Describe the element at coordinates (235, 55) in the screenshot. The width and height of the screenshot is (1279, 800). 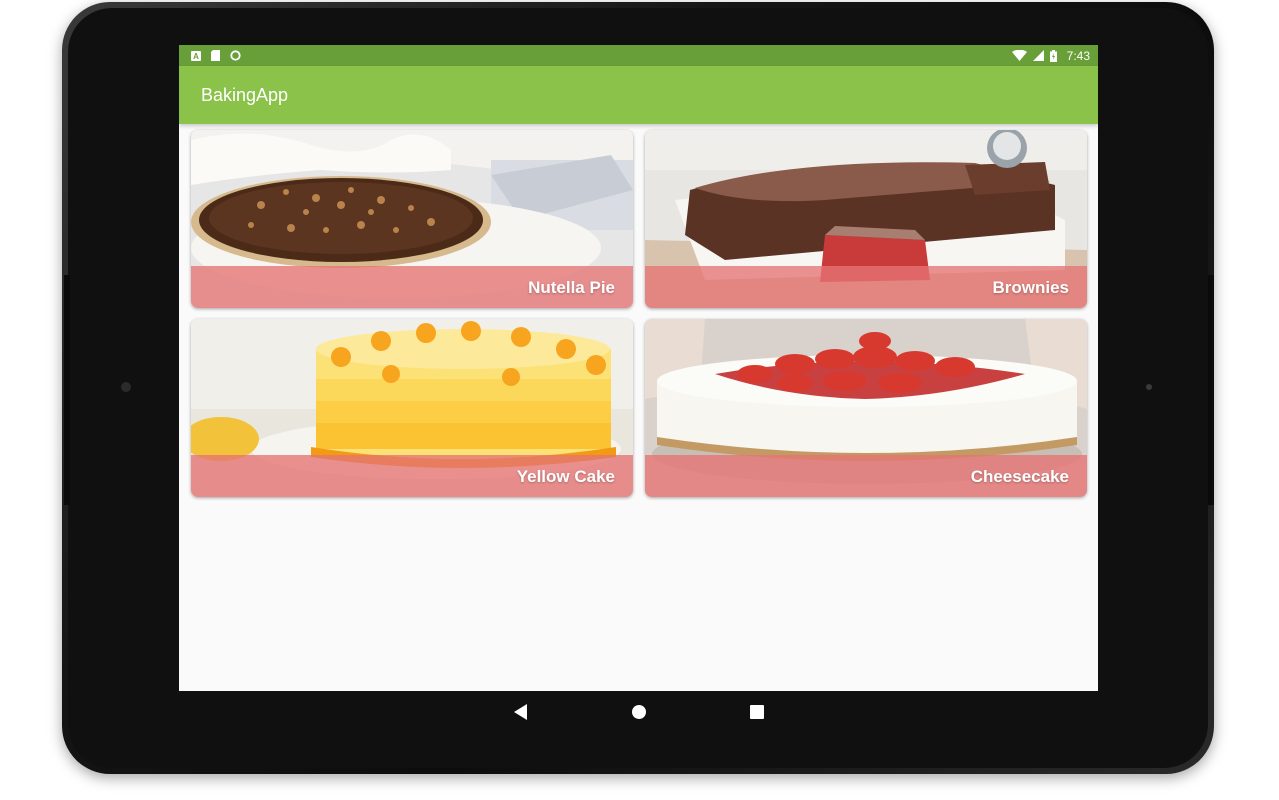
I see `sync-icon` at that location.